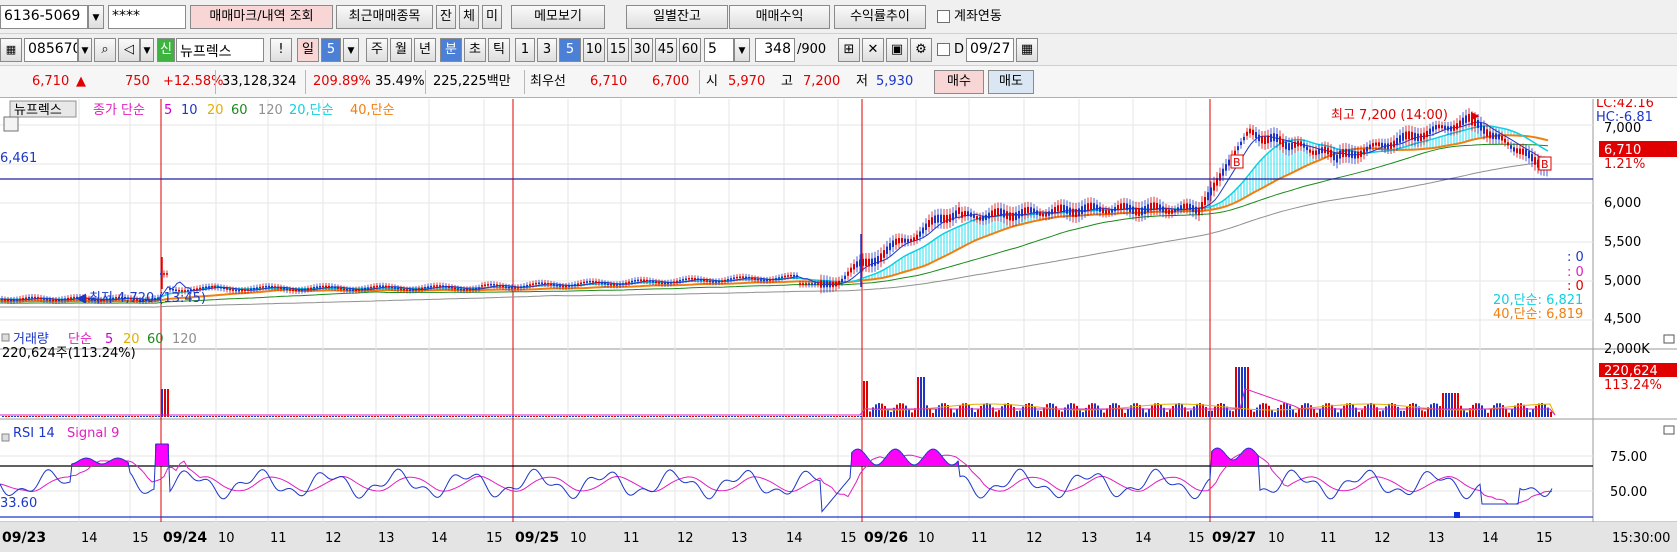 This screenshot has height=552, width=1677. Describe the element at coordinates (1622, 319) in the screenshot. I see `y-tick-4500: 4,500` at that location.